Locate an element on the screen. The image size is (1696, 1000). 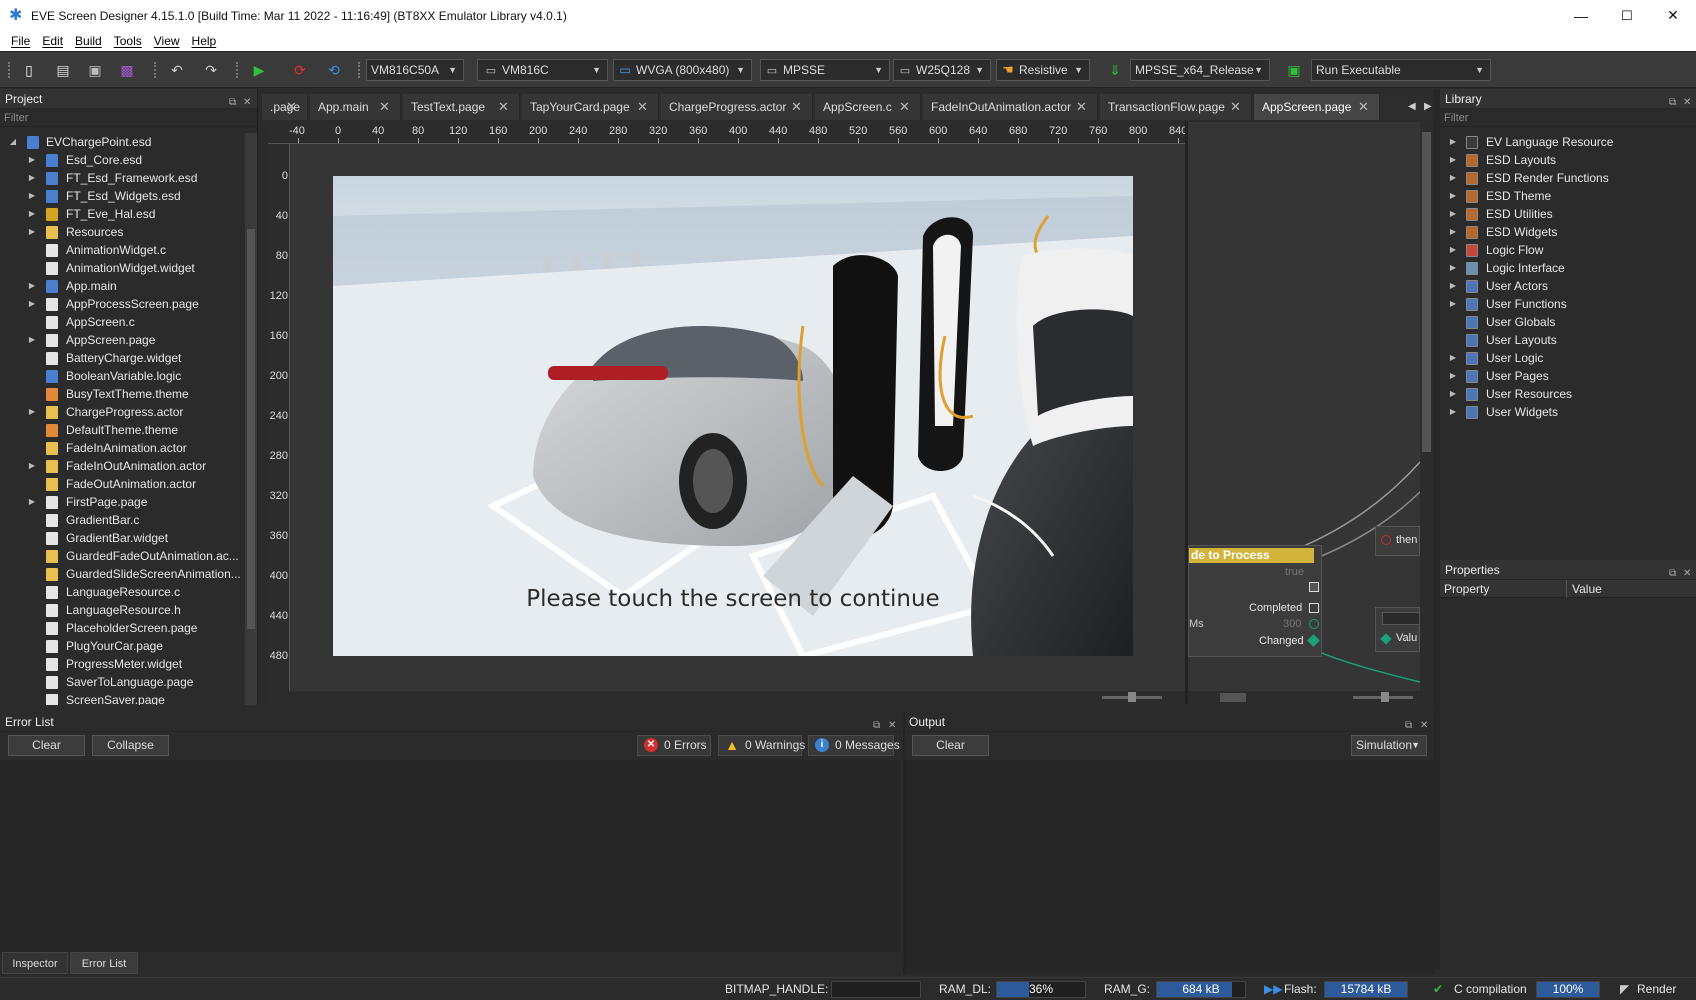
close-button: ✕ is located at coordinates (1673, 15).